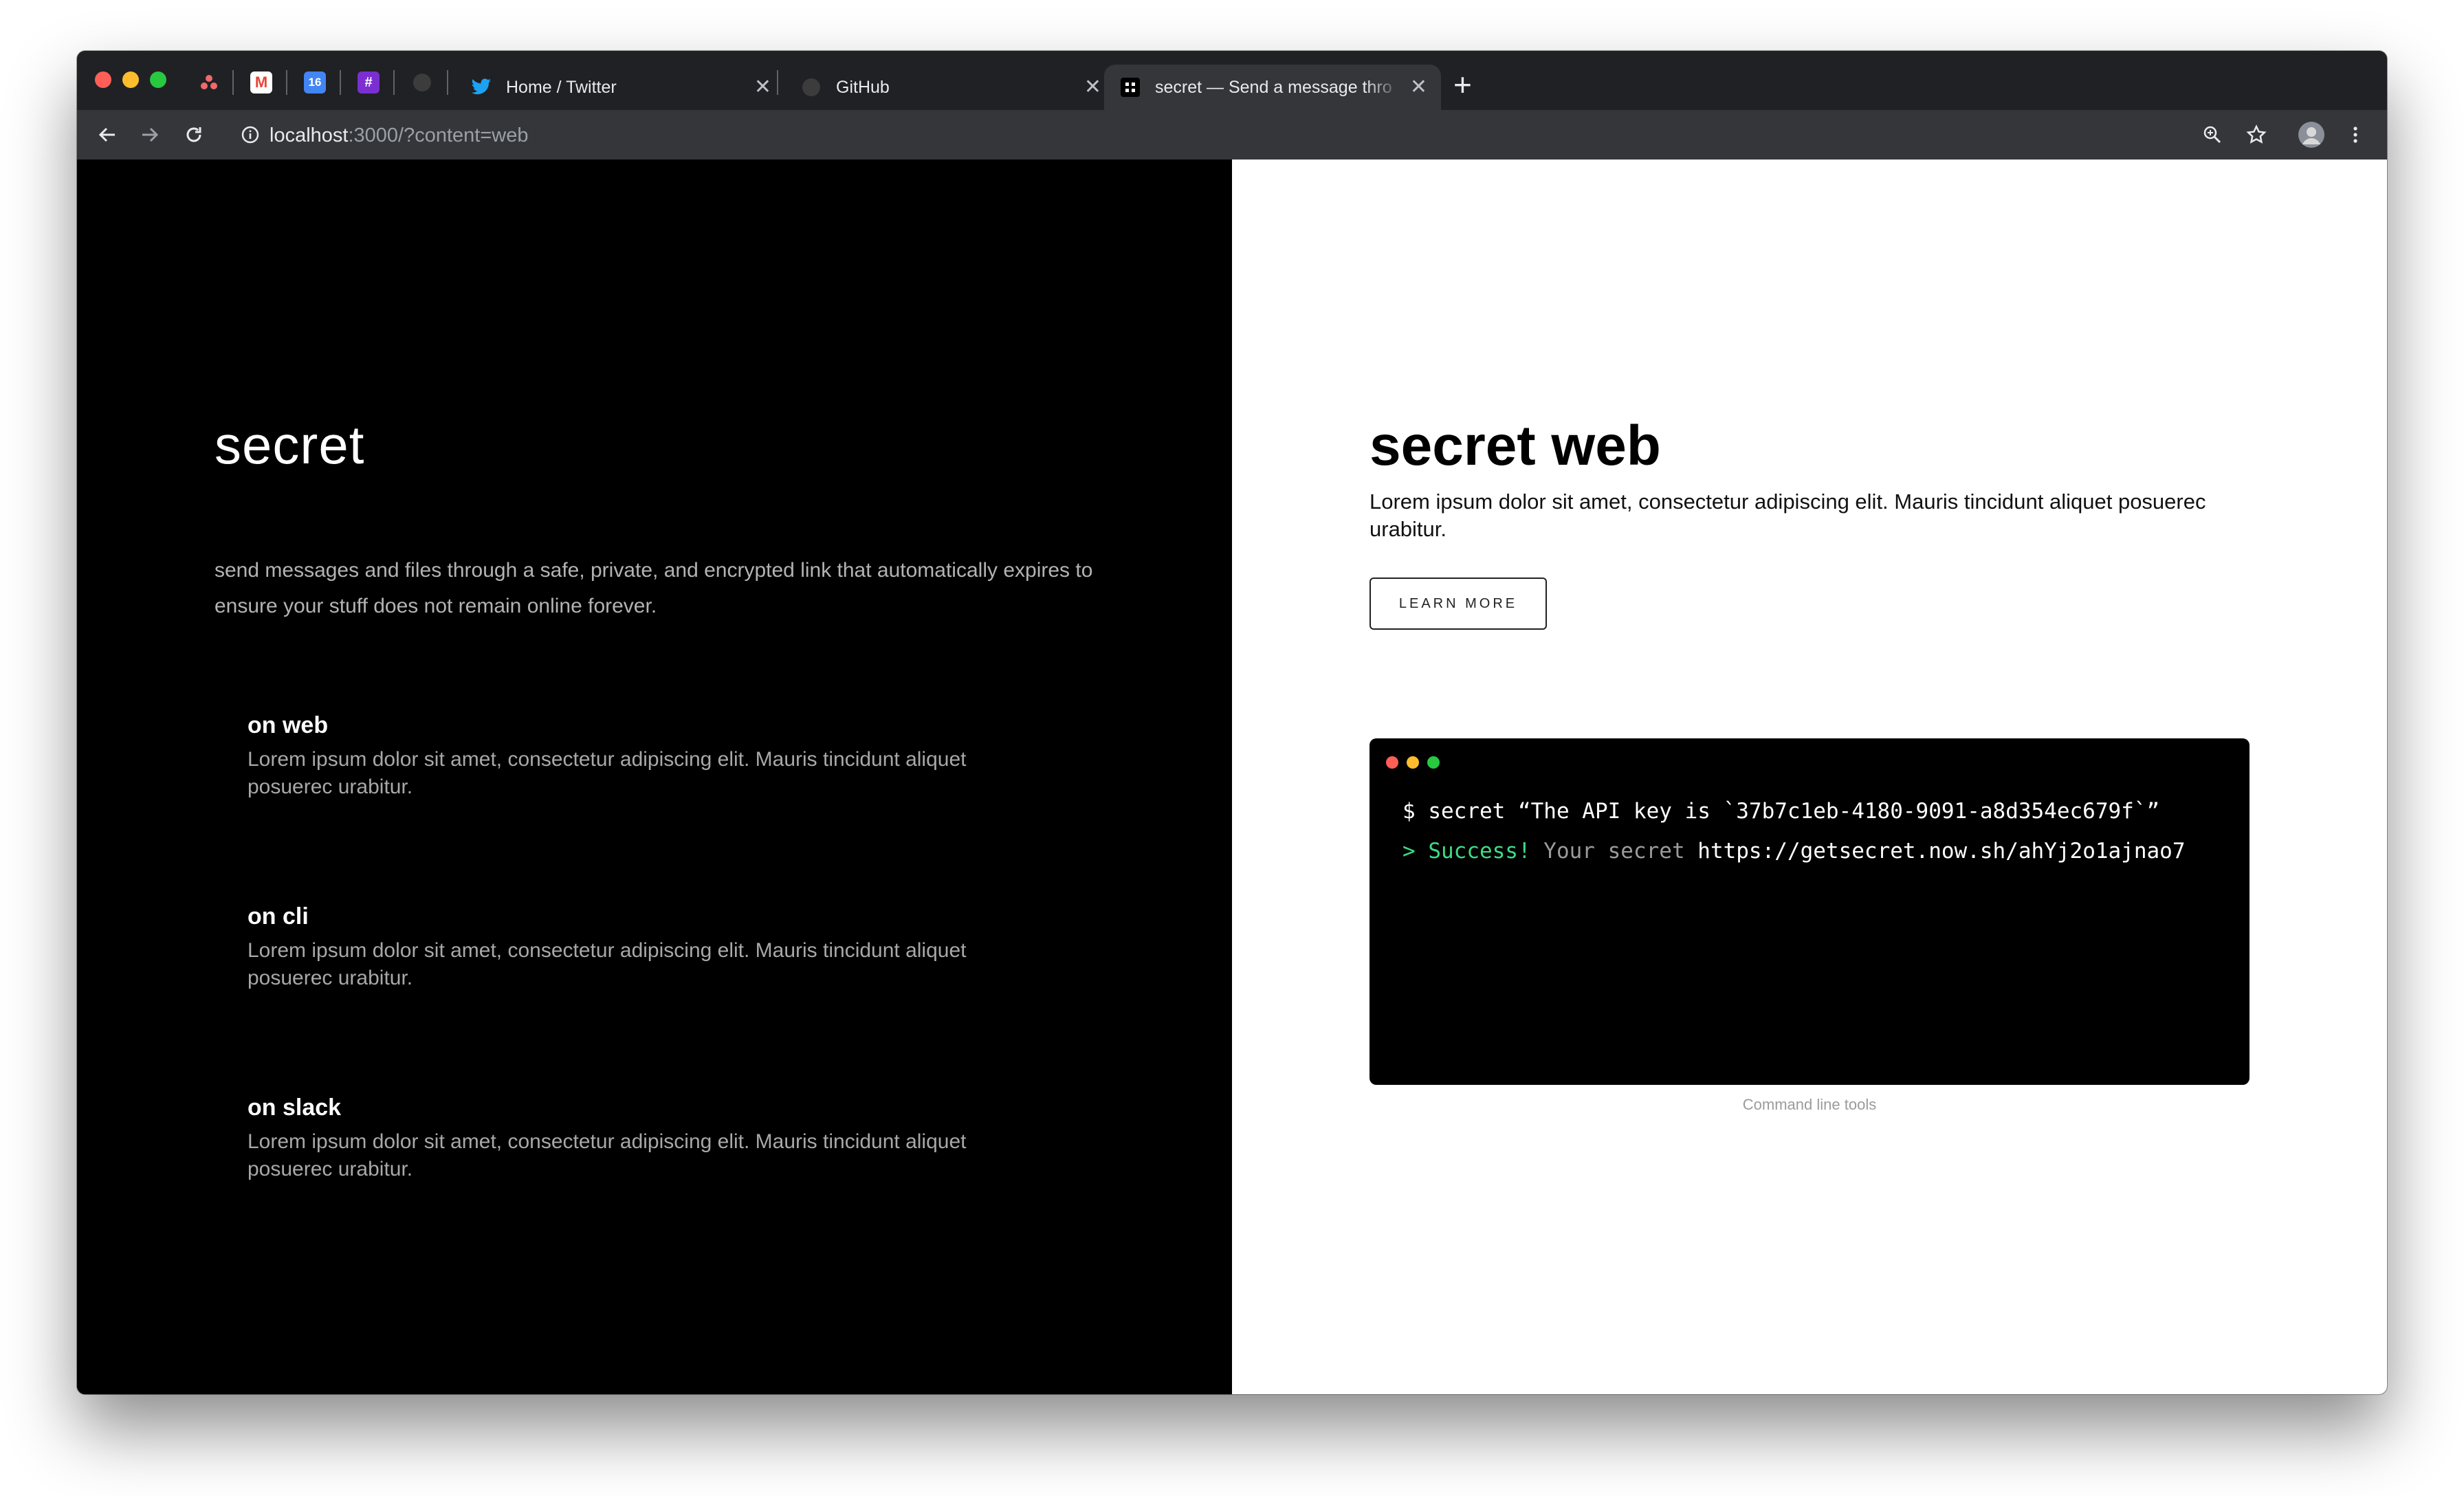 The height and width of the screenshot is (1496, 2464). I want to click on reload-icon, so click(193, 134).